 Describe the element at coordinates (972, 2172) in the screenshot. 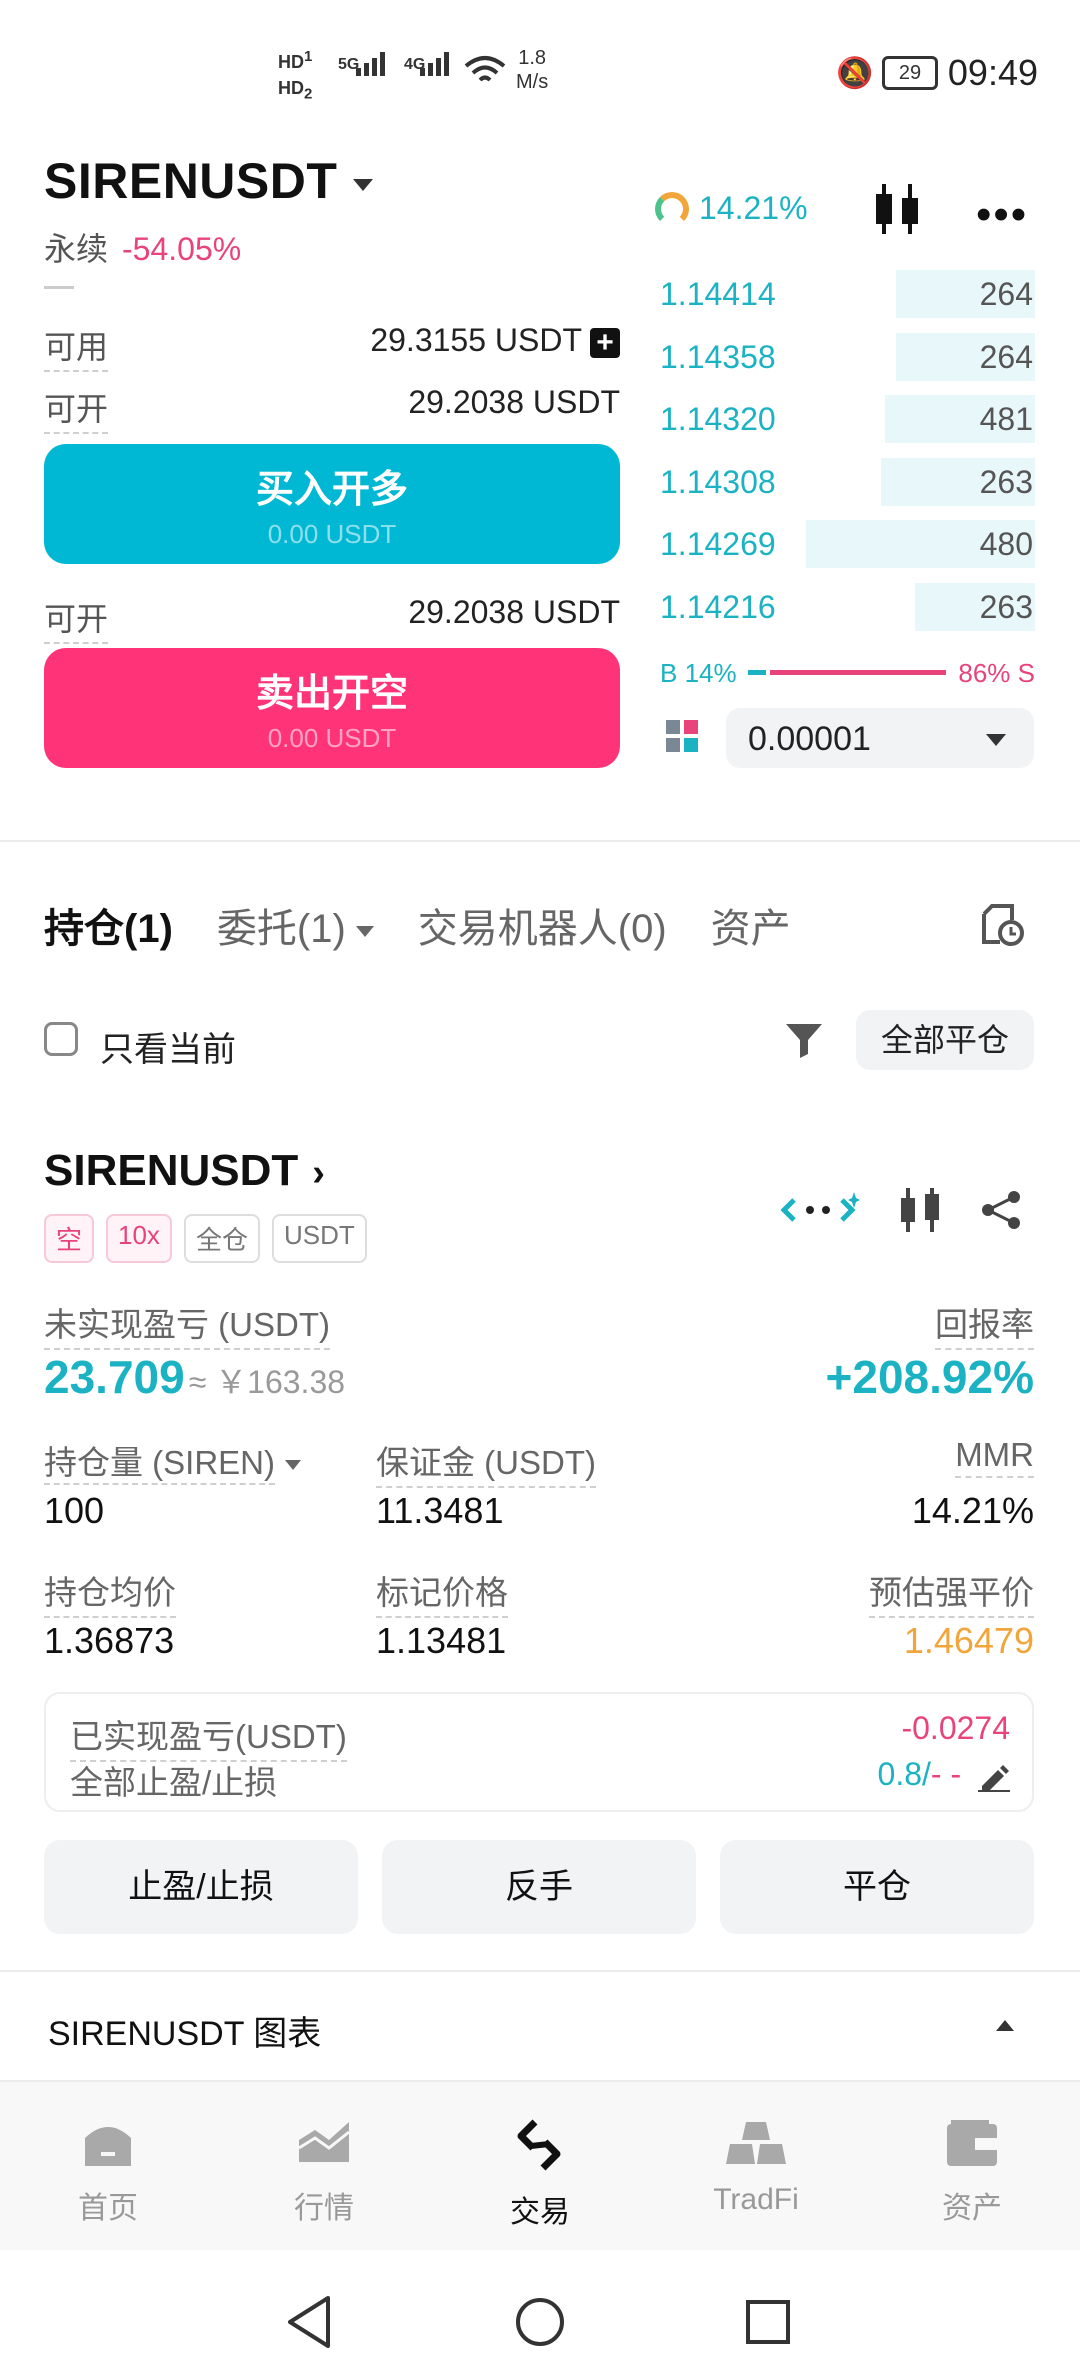

I see `nav-assets: 资产` at that location.